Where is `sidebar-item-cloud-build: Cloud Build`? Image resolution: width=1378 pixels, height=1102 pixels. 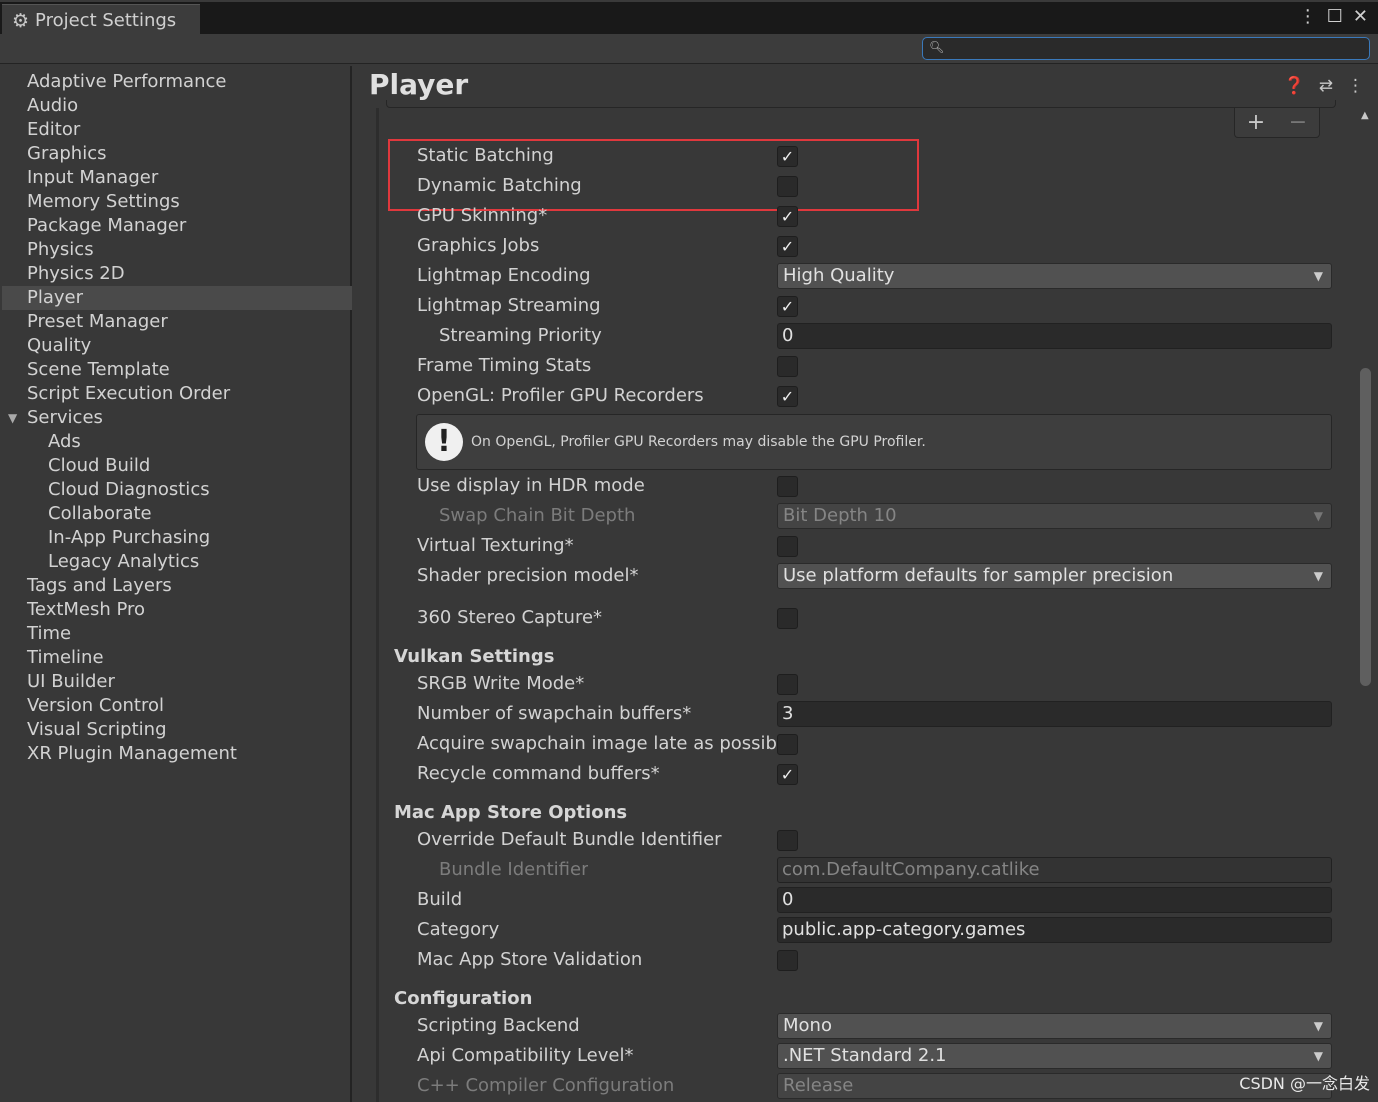
sidebar-item-cloud-build: Cloud Build is located at coordinates (177, 466).